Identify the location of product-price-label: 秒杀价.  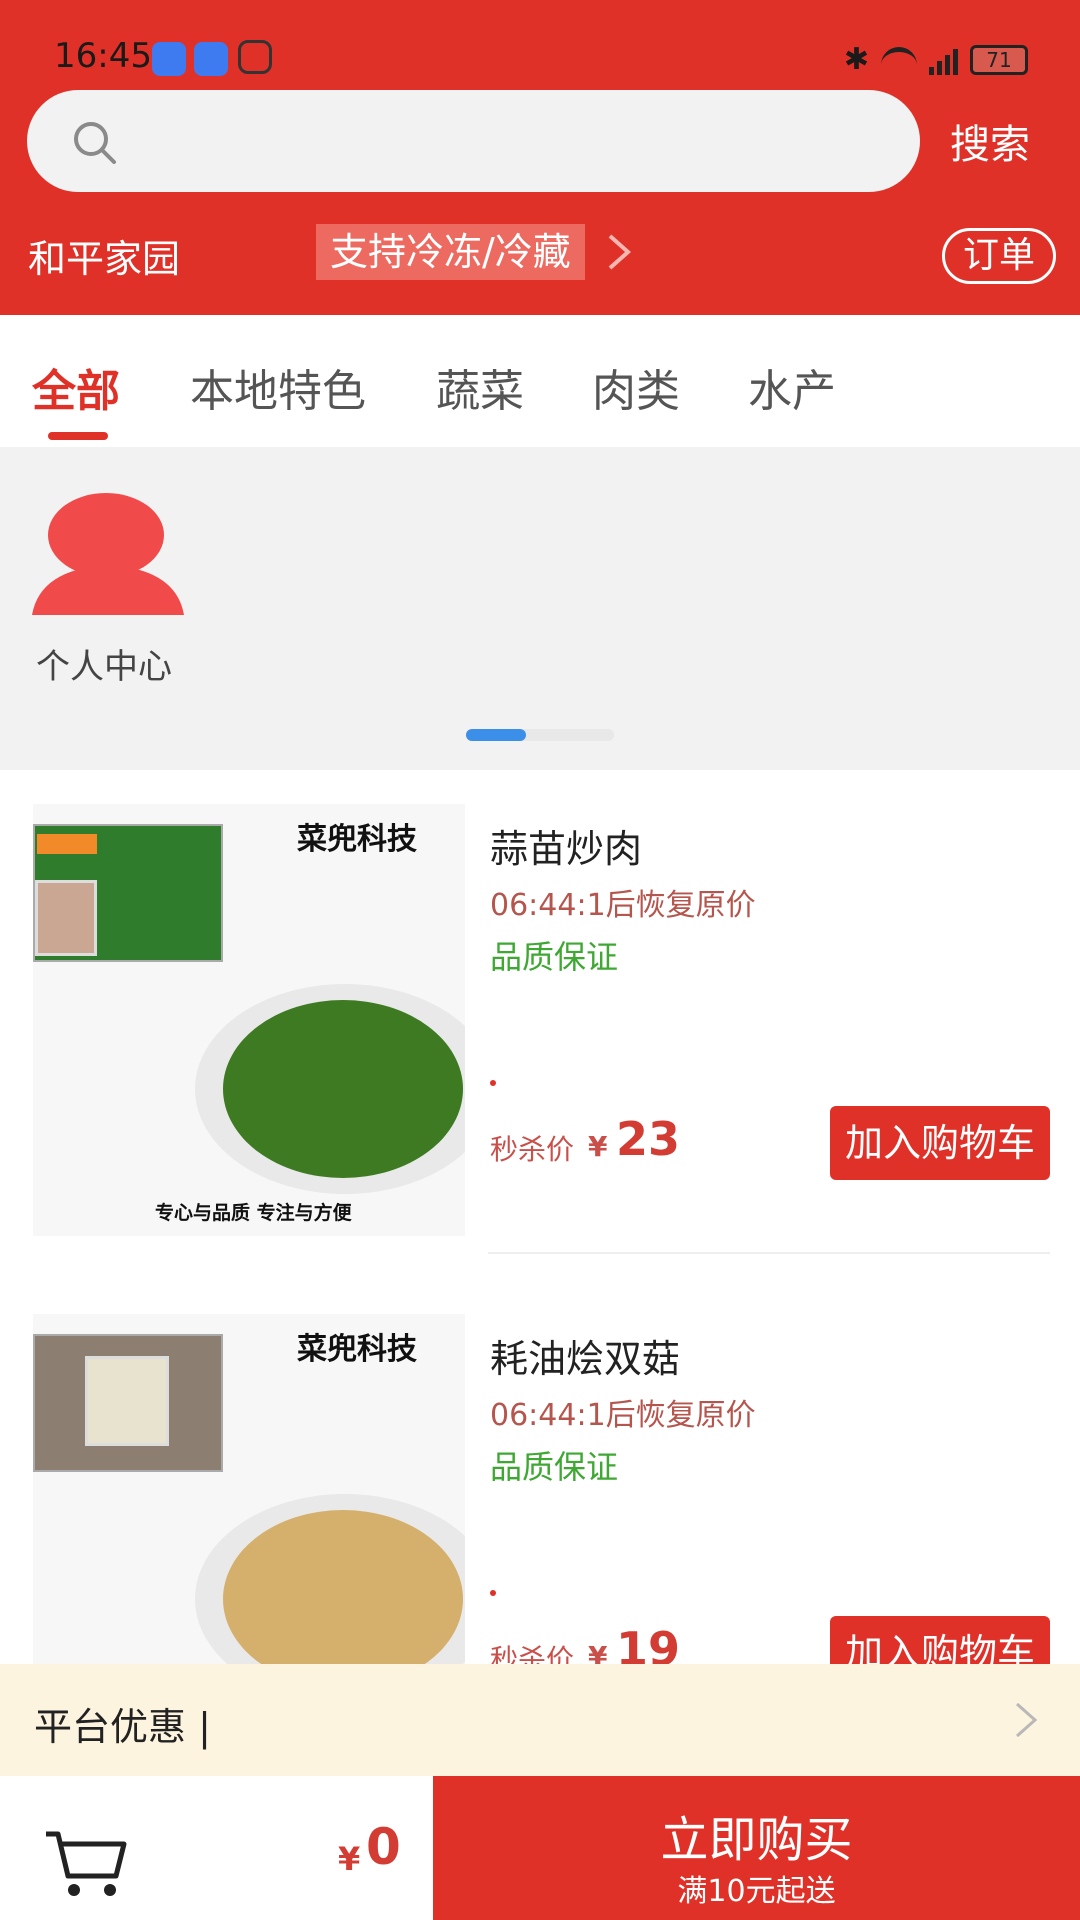
(532, 1149).